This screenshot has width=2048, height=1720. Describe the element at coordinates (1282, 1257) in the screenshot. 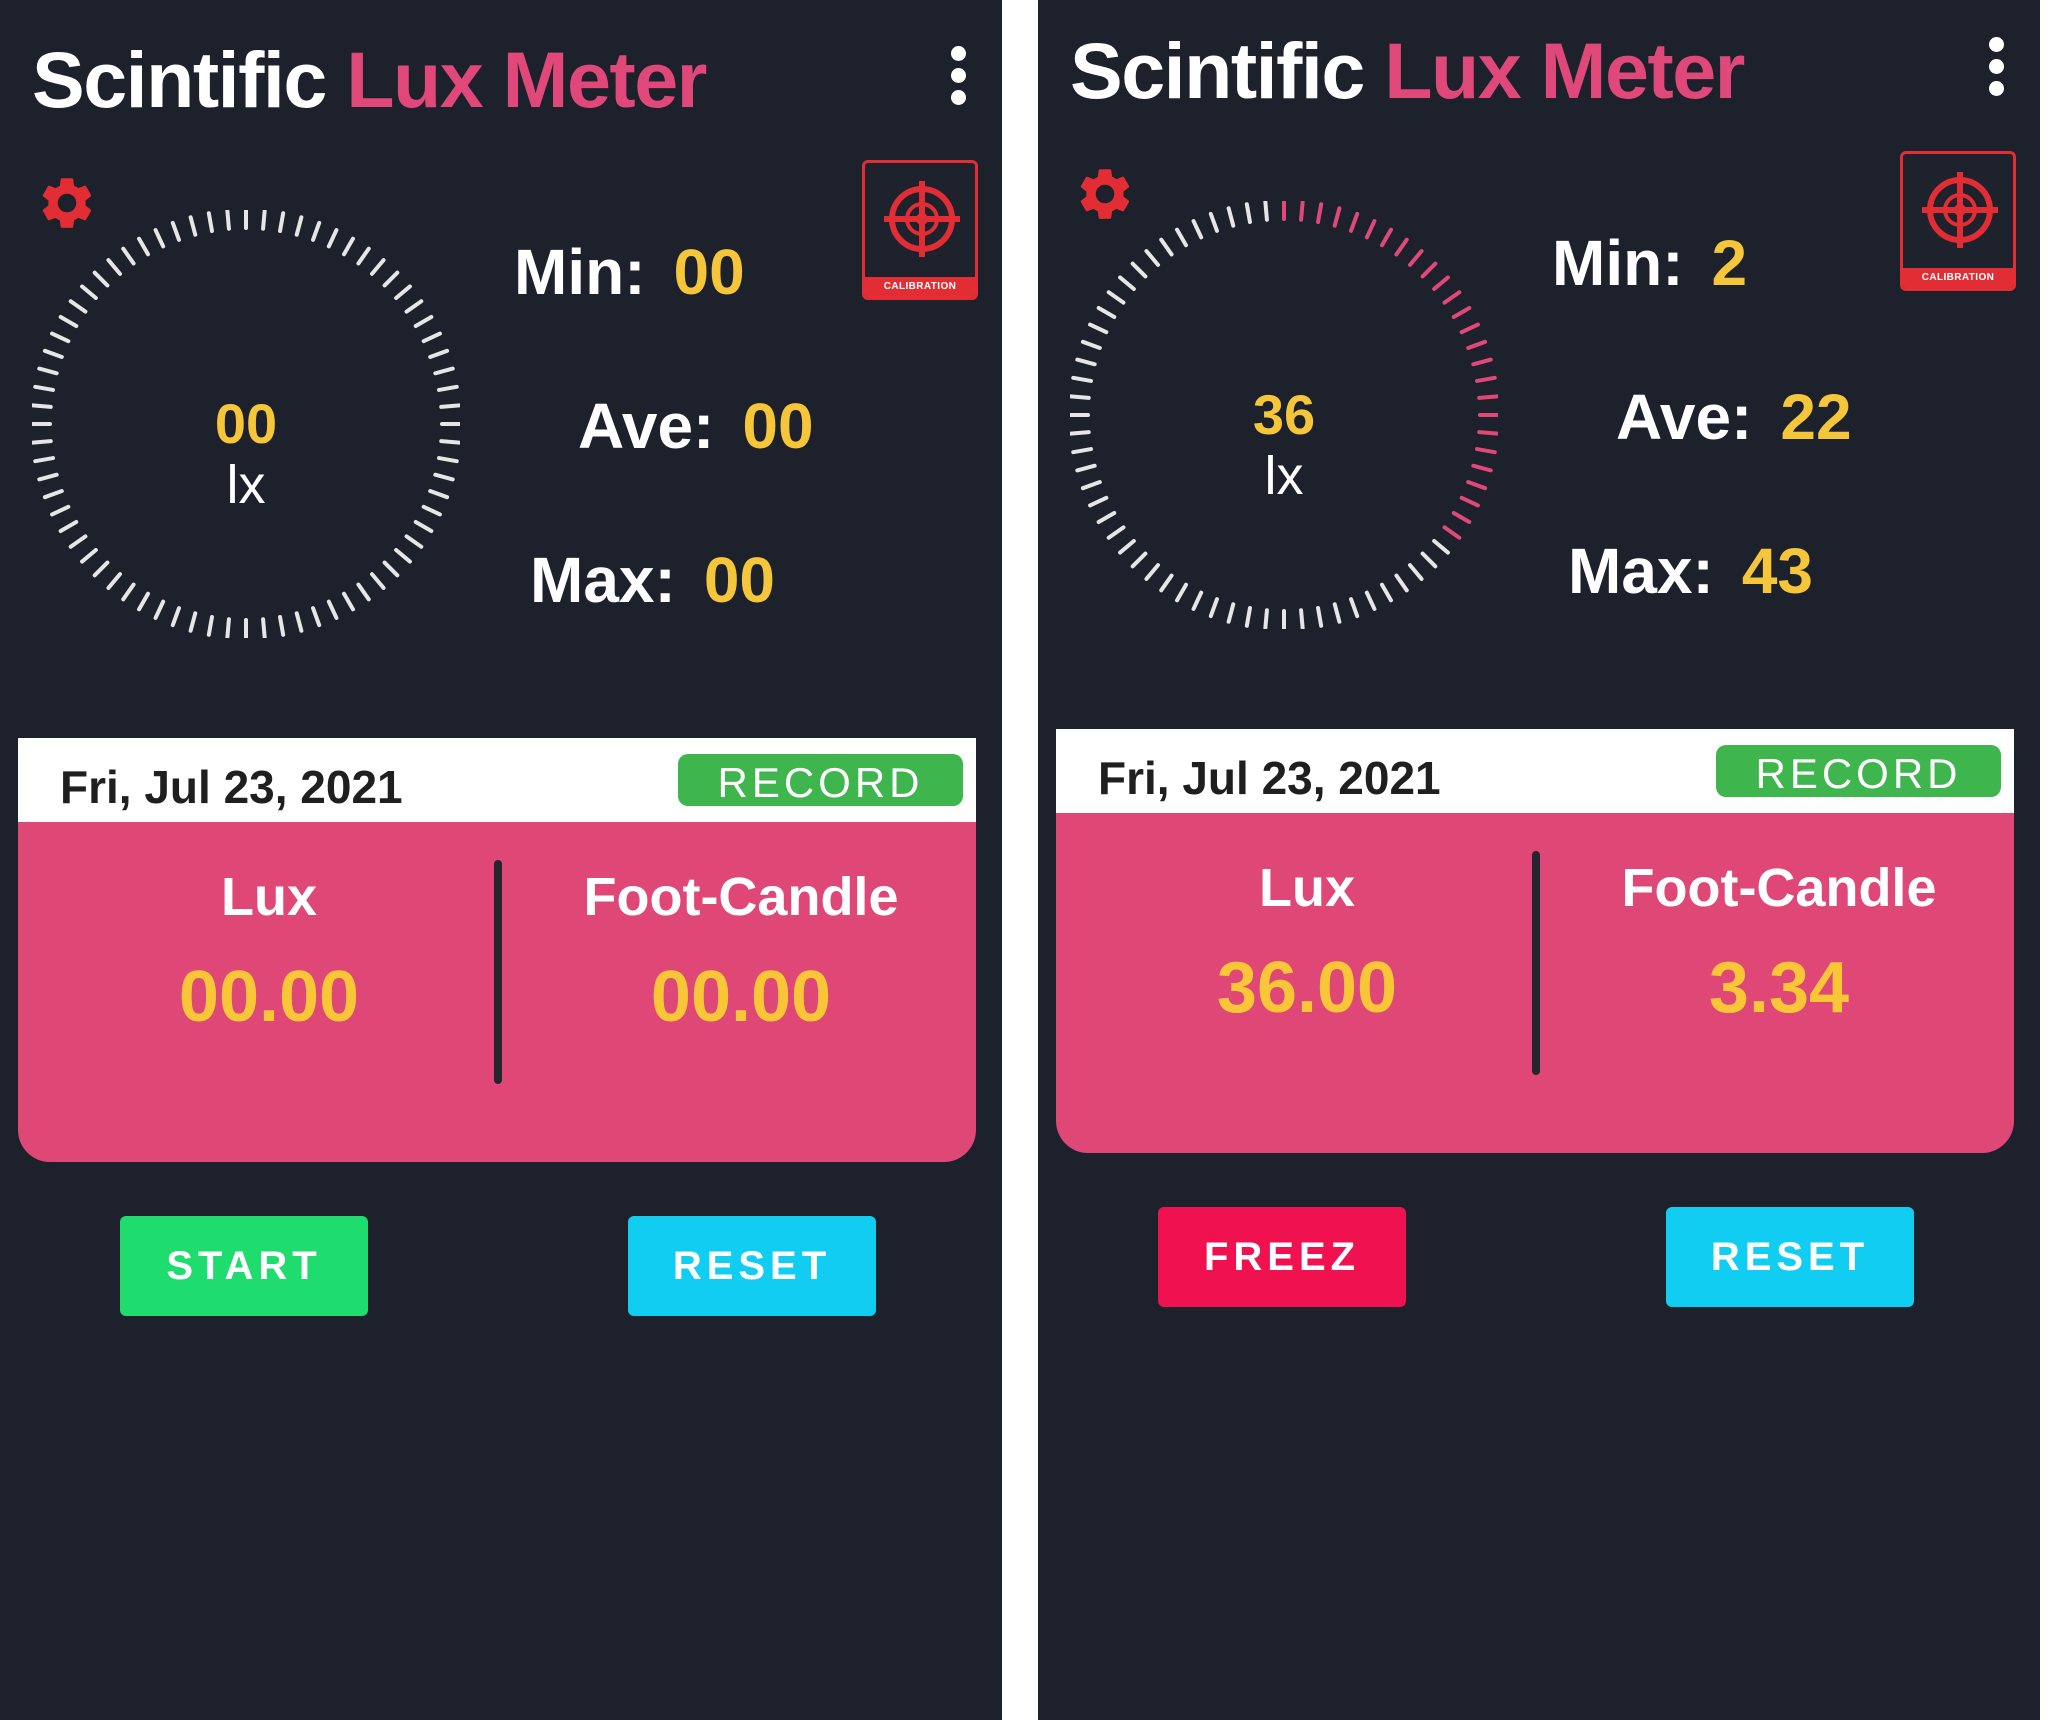

I see `freez-button: FREEZ` at that location.